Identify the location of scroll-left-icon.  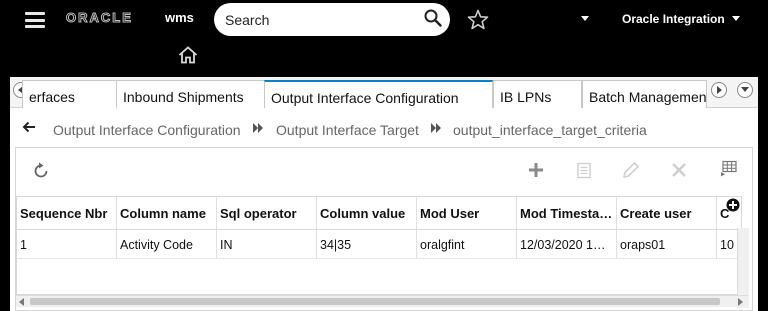
(21, 302).